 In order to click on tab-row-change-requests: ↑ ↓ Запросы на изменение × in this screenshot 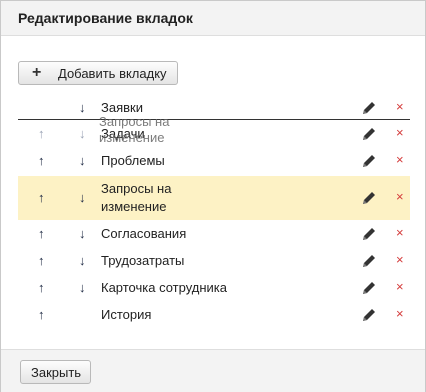, I will do `click(214, 198)`.